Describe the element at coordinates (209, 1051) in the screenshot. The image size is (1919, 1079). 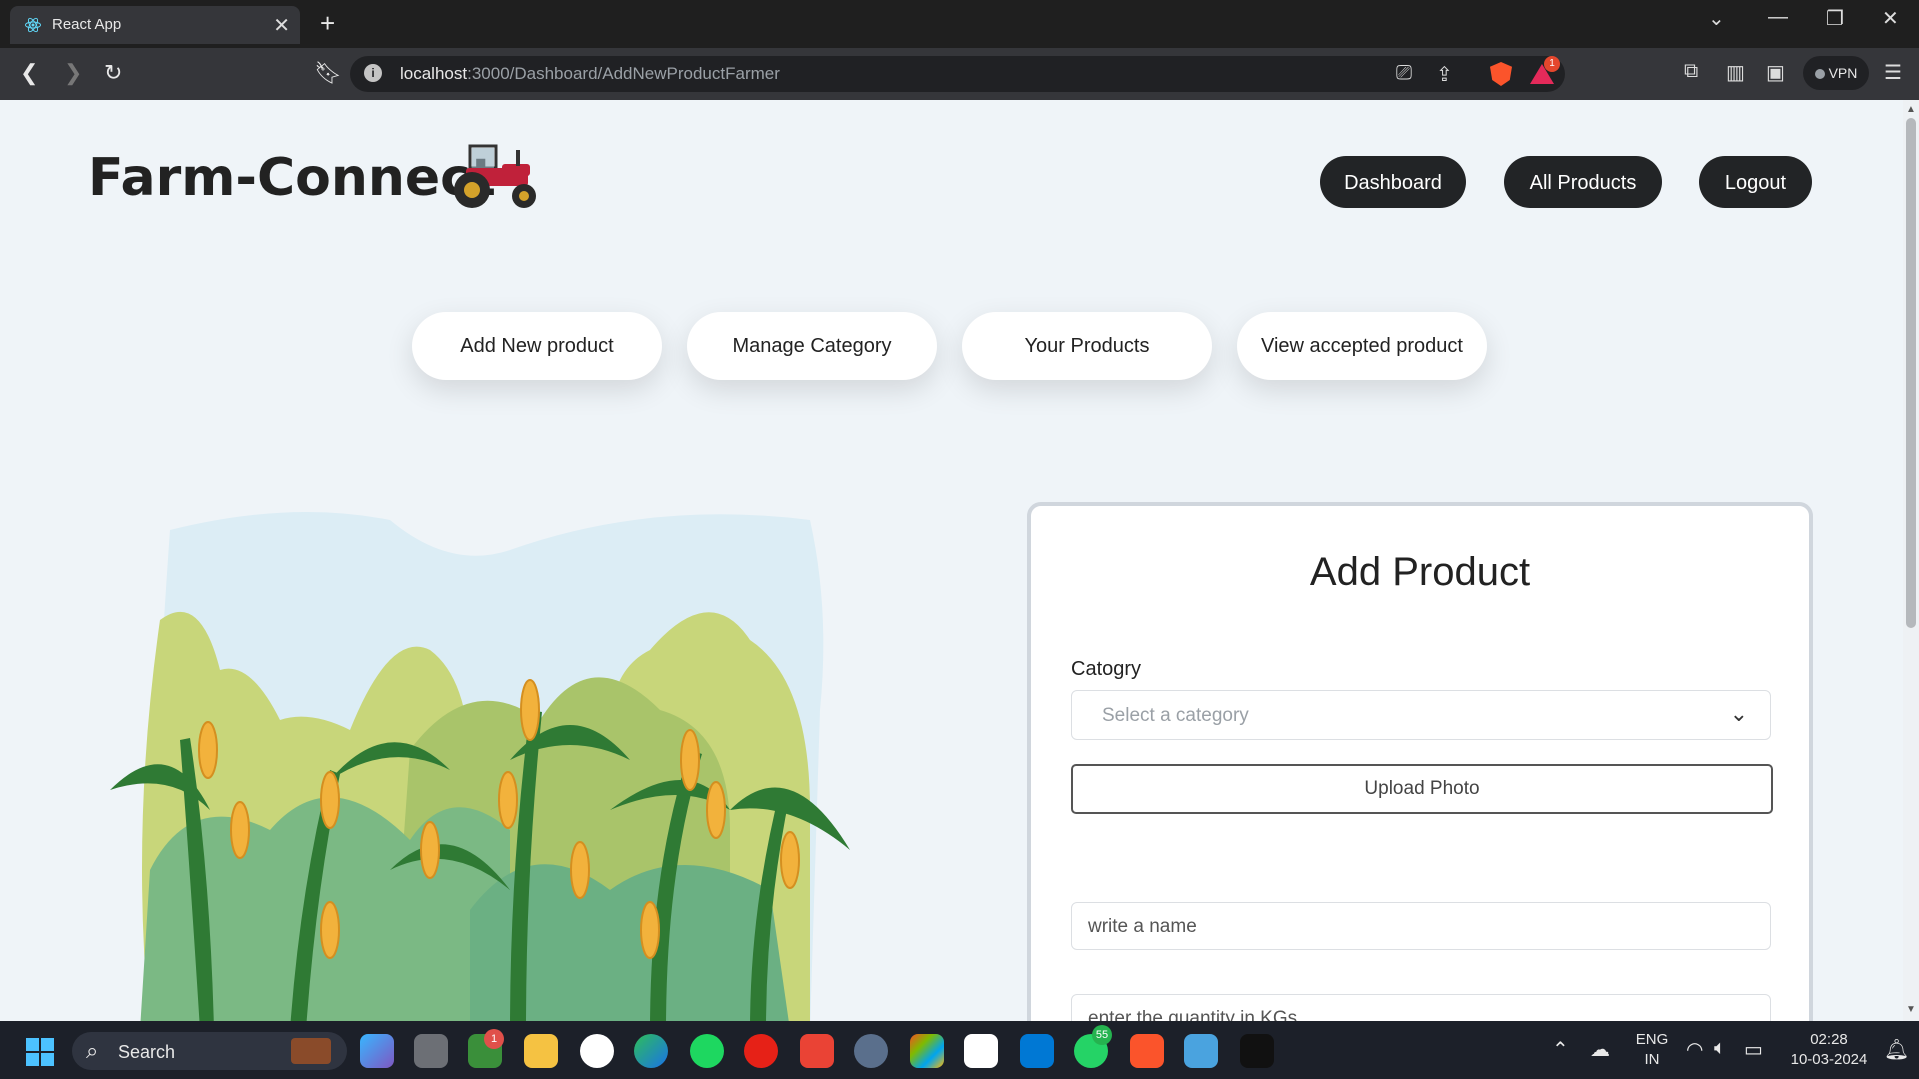
I see `taskbar-search: ⌕ Search` at that location.